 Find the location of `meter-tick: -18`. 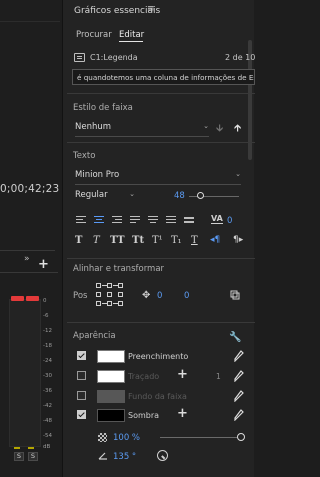

meter-tick: -18 is located at coordinates (47, 346).